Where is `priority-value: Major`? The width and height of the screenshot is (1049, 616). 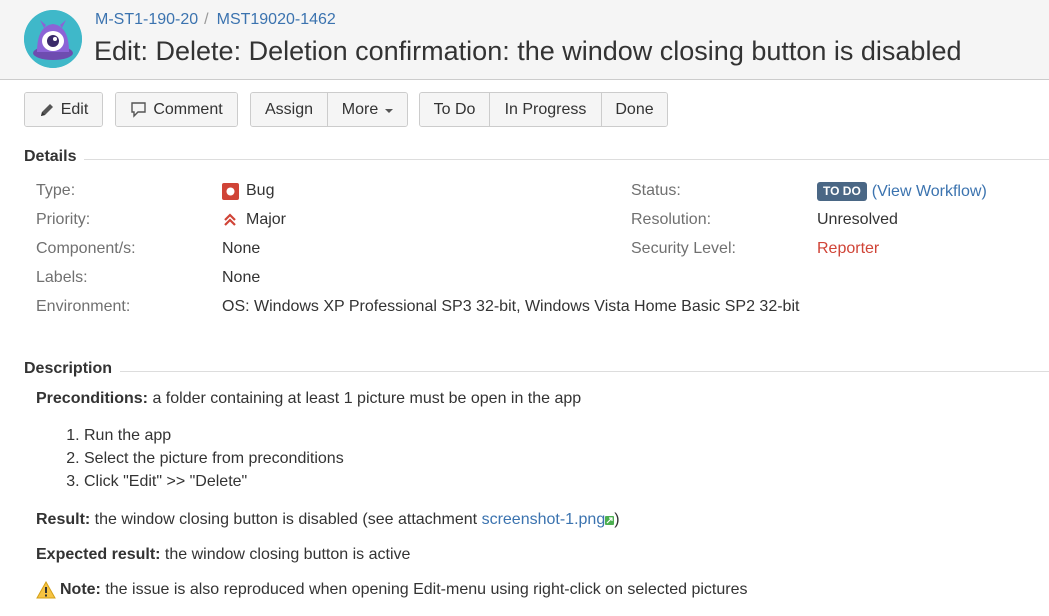
priority-value: Major is located at coordinates (254, 220).